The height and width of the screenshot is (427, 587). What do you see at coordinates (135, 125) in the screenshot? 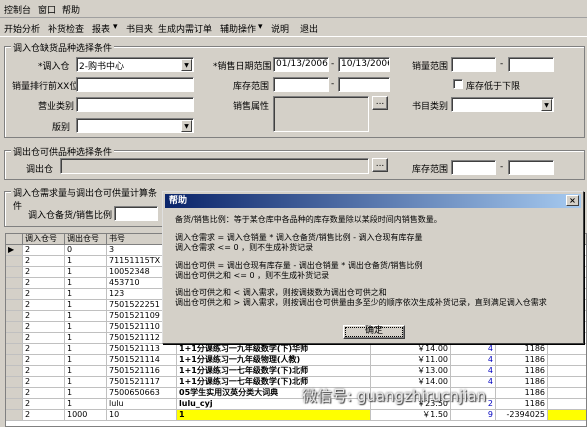
I see `edition-select: ▼` at bounding box center [135, 125].